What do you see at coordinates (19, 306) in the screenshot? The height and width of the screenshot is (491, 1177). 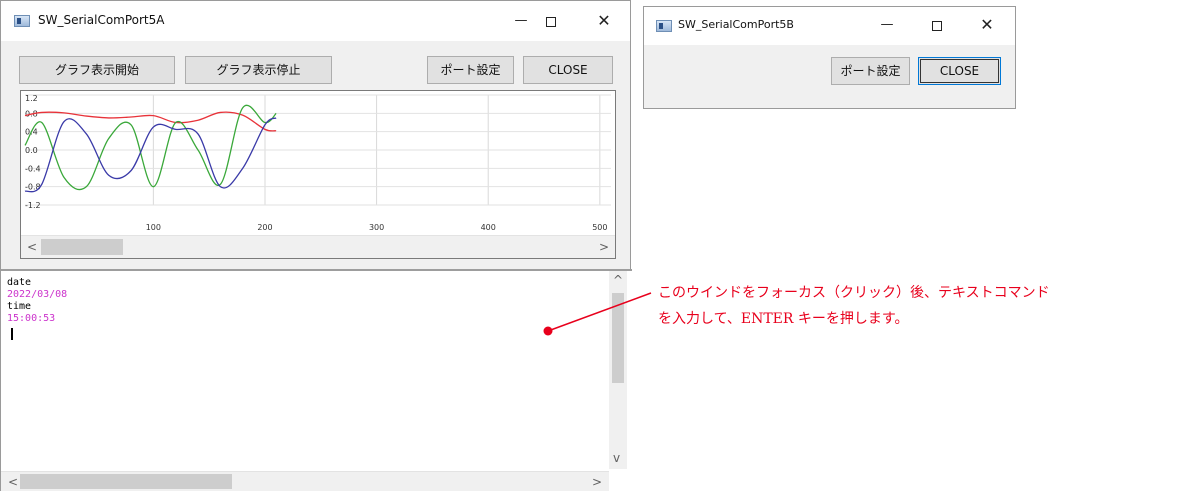 I see `terminal-line: time` at bounding box center [19, 306].